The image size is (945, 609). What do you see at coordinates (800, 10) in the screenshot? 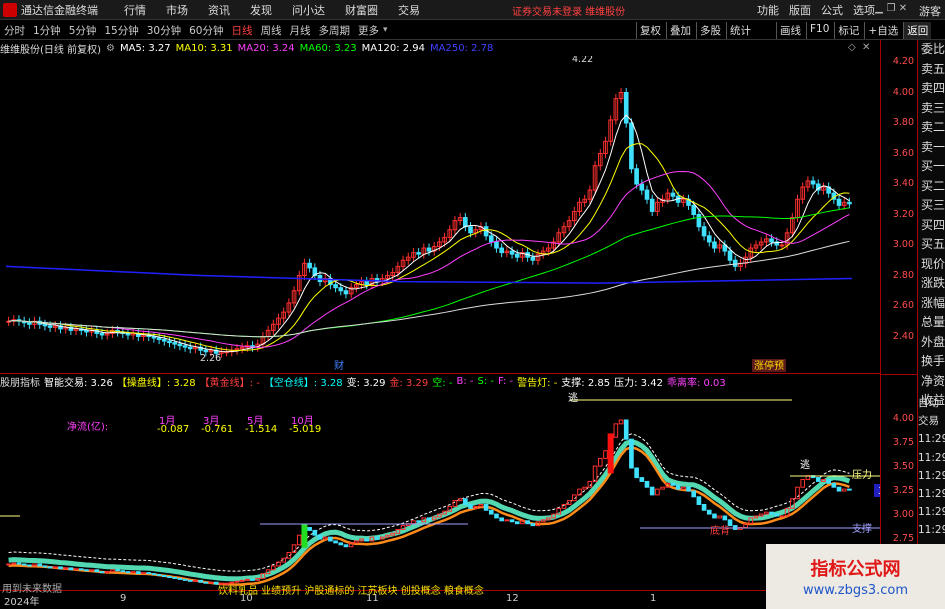
I see `right-menu-item-1: 版面` at bounding box center [800, 10].